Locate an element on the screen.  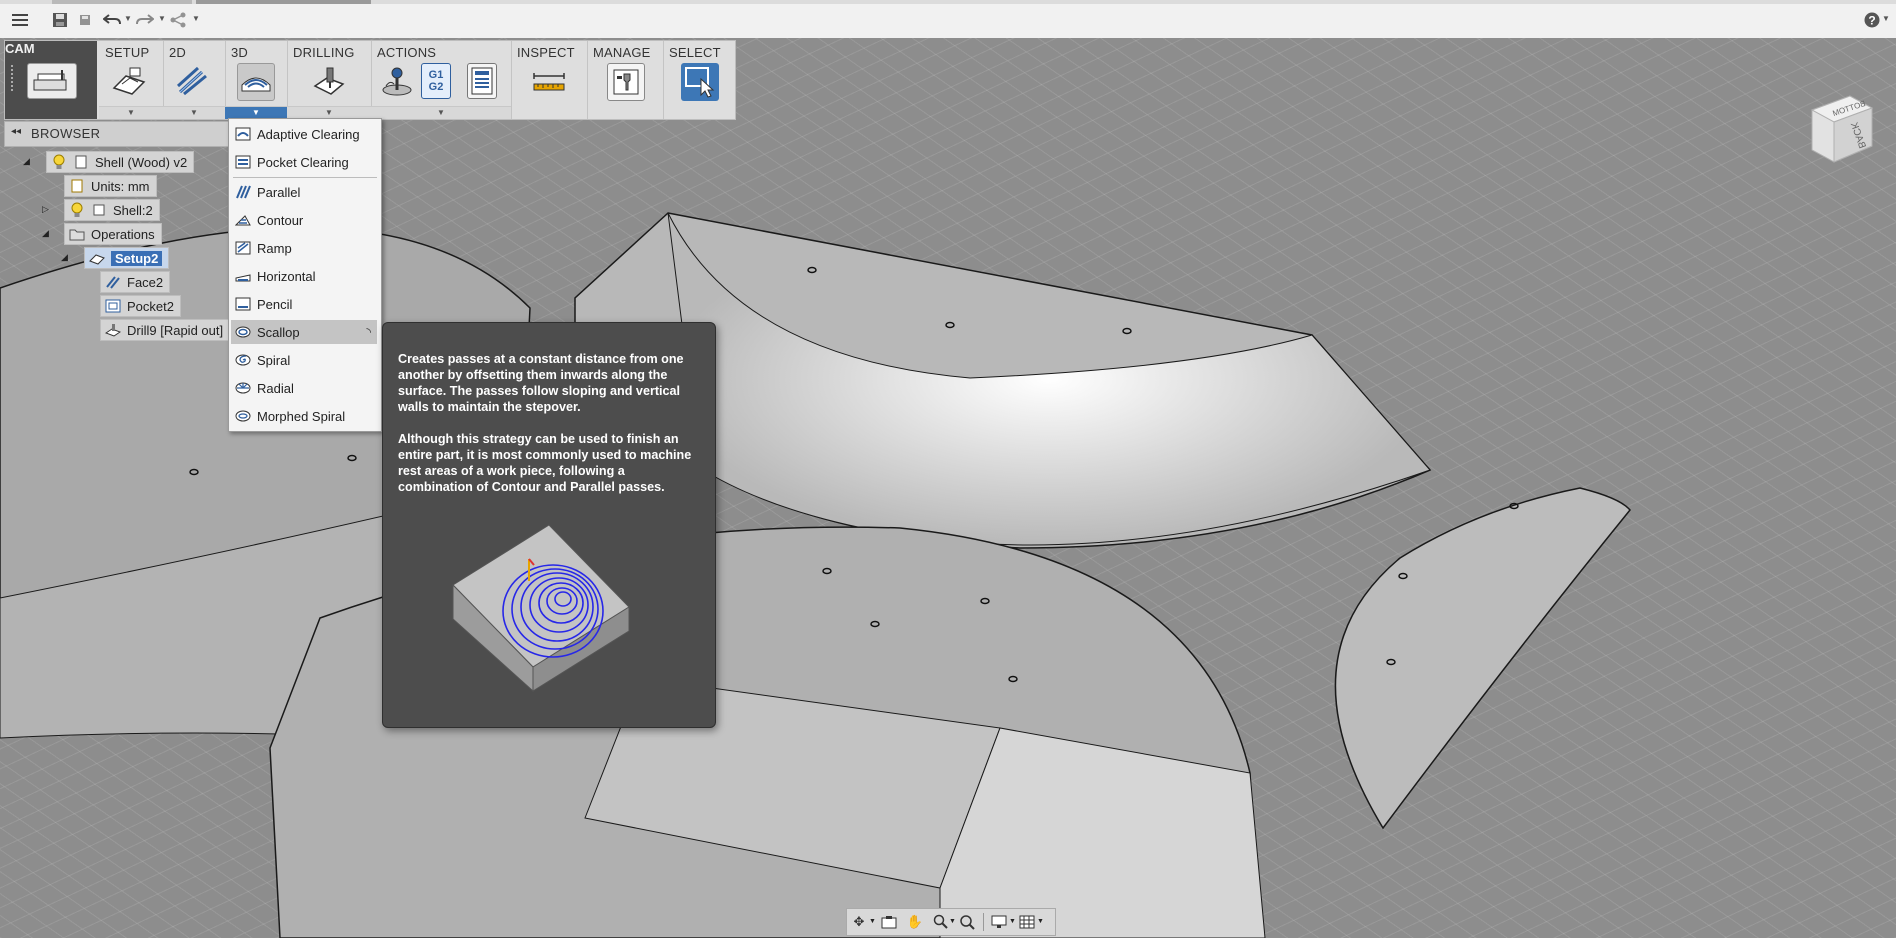
menu-item-pencil: Pencil is located at coordinates (304, 304).